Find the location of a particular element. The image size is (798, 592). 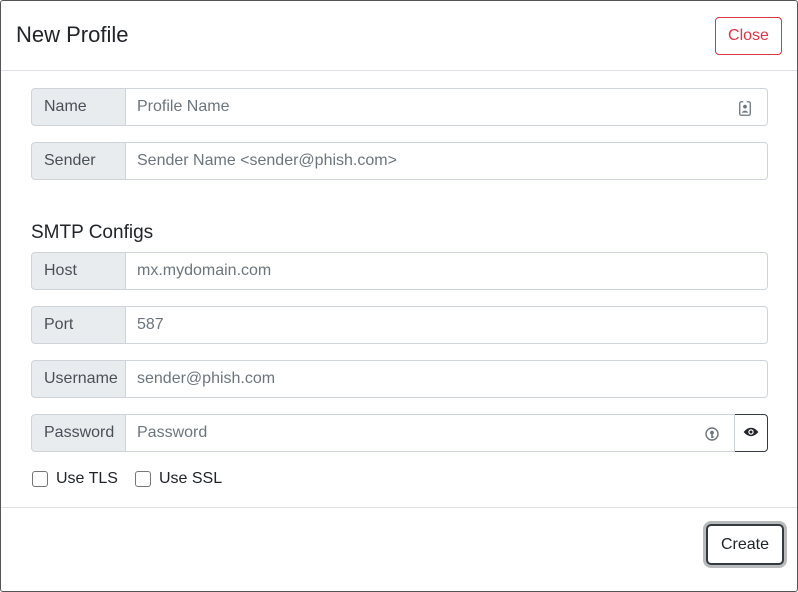

host-field-wrapper is located at coordinates (447, 271).